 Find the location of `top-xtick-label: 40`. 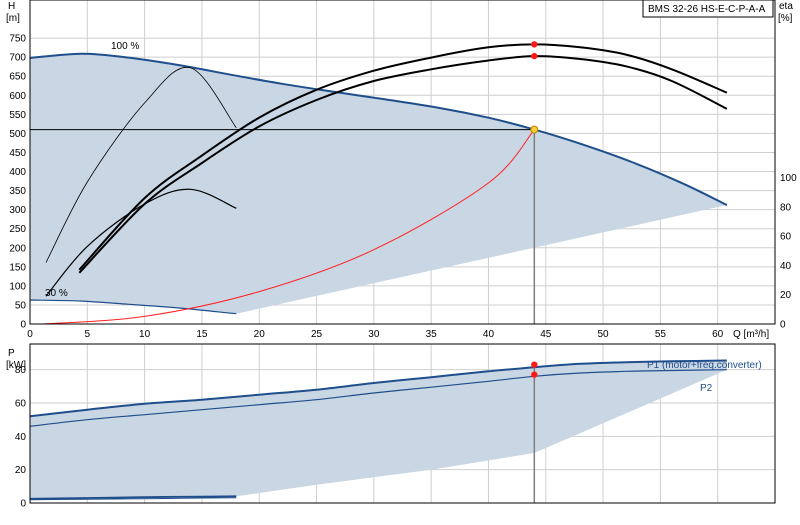

top-xtick-label: 40 is located at coordinates (489, 334).